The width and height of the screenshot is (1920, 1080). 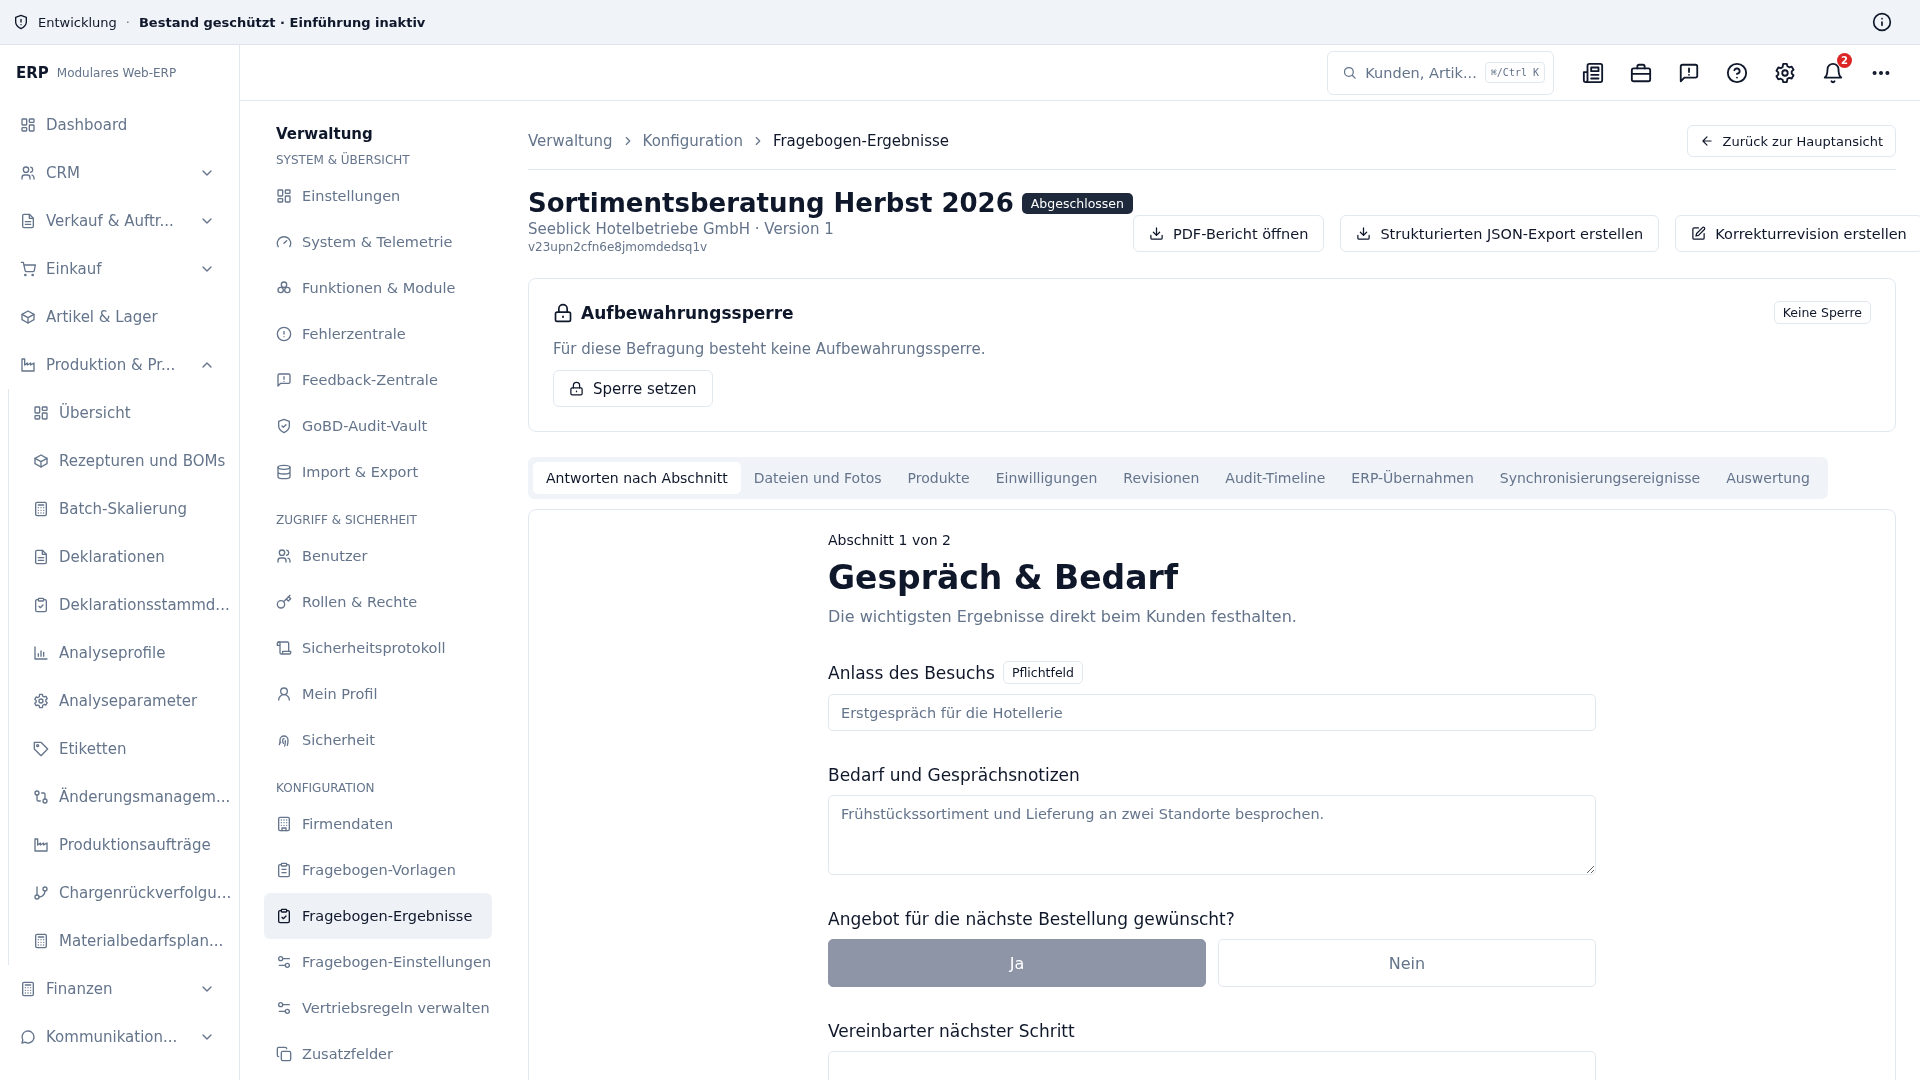 I want to click on admin-nav-item: Fragebogen-Einstellungen, so click(x=378, y=962).